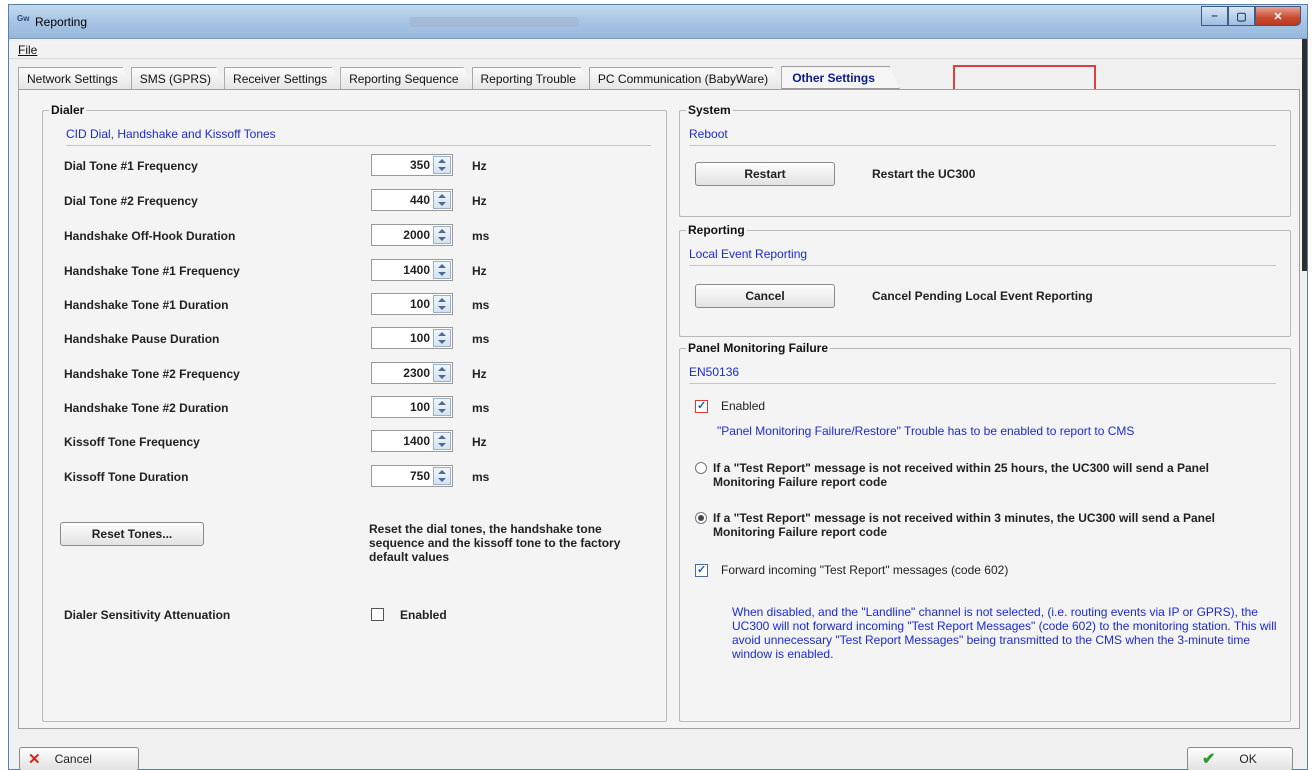 The image size is (1315, 770). I want to click on panel-monitoring-enabled-checkbox: ✓, so click(701, 406).